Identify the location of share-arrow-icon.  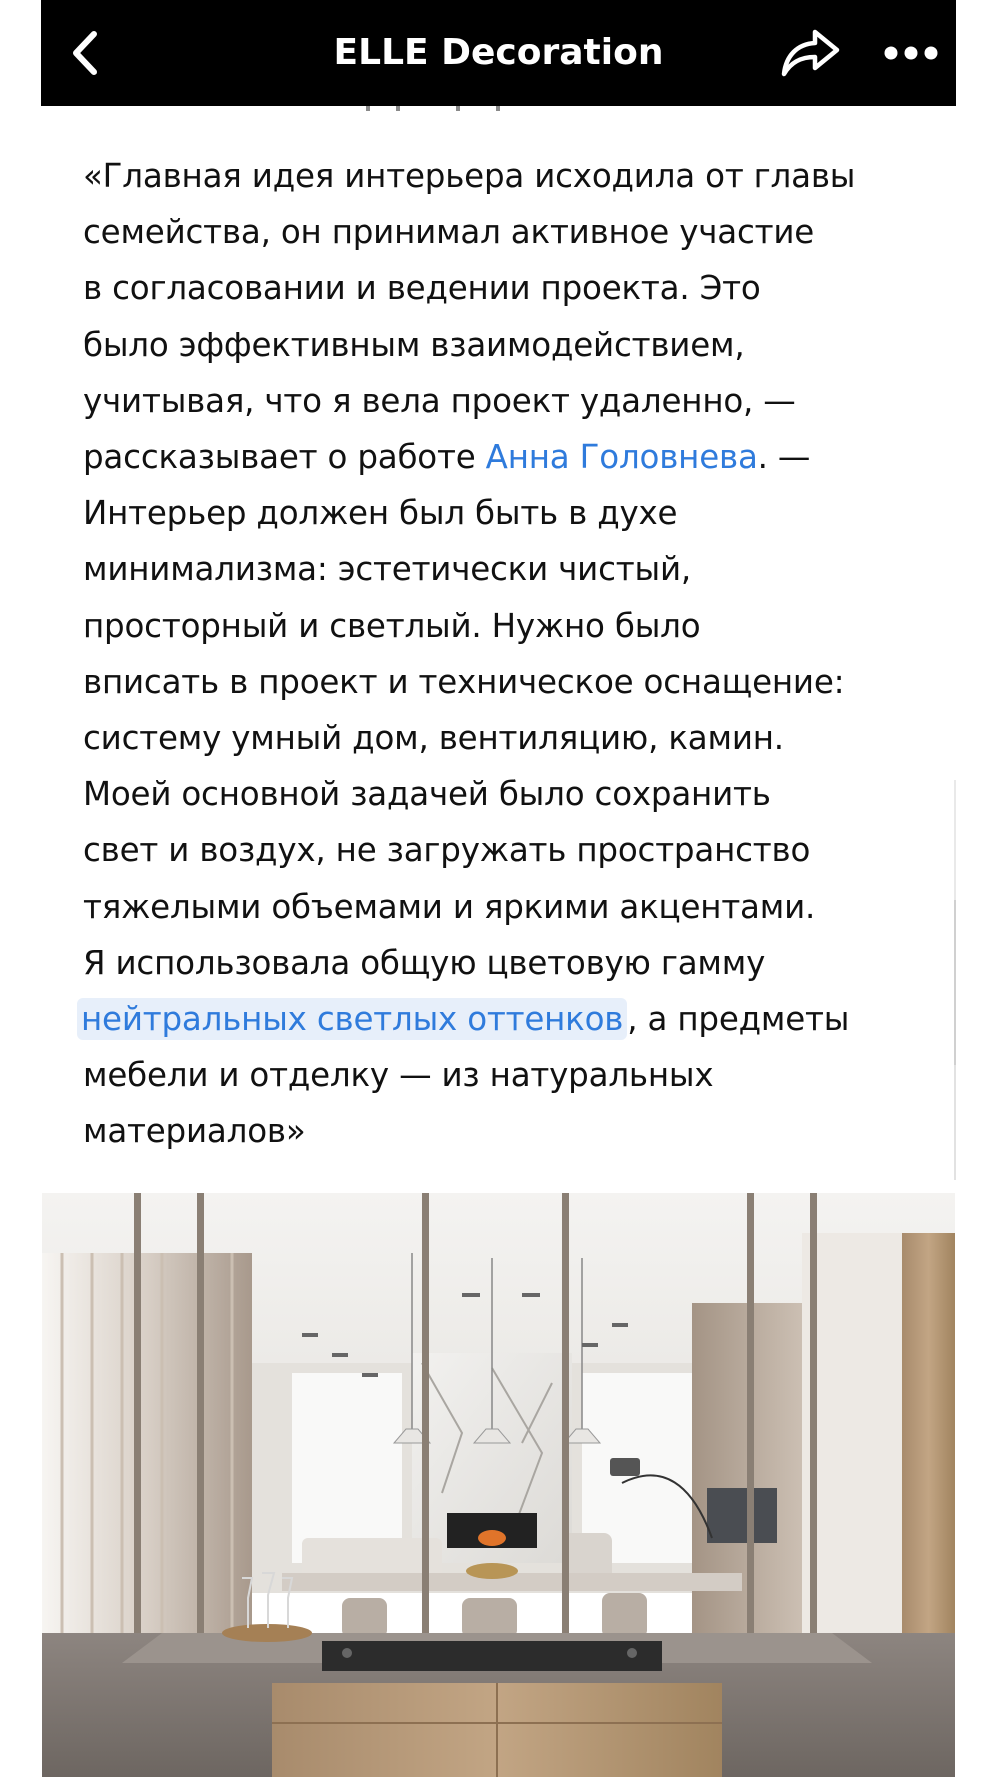
(810, 53).